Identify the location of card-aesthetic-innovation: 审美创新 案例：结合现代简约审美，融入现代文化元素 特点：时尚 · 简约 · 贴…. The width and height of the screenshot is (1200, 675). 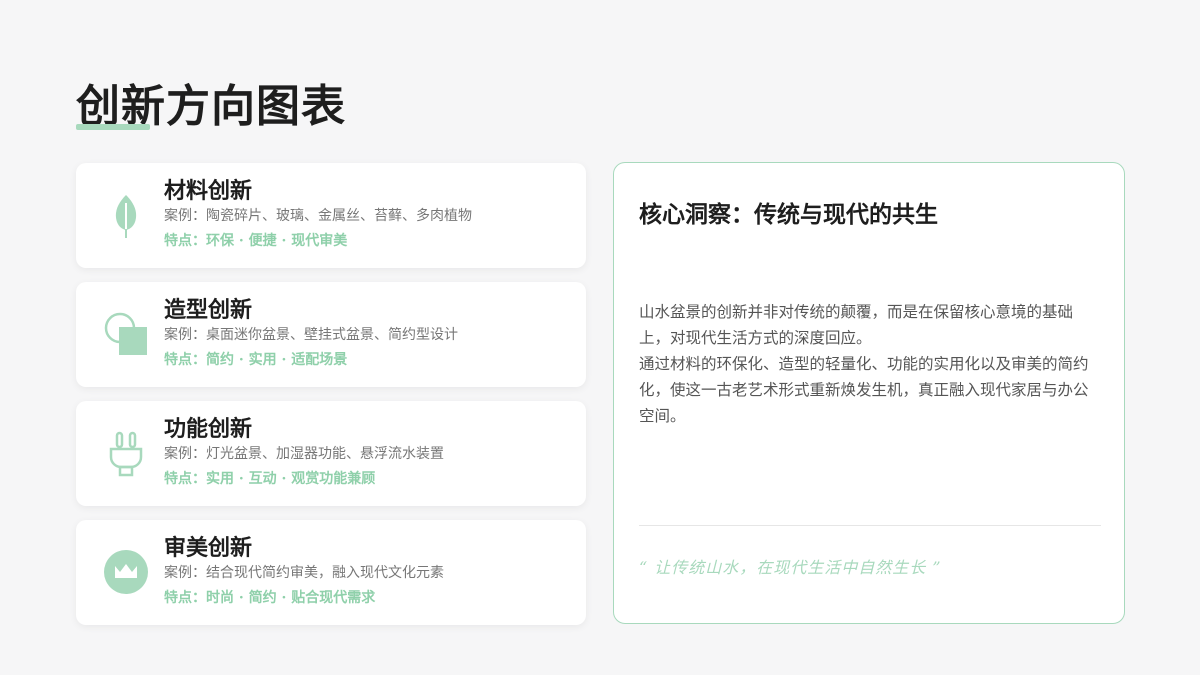
(331, 572).